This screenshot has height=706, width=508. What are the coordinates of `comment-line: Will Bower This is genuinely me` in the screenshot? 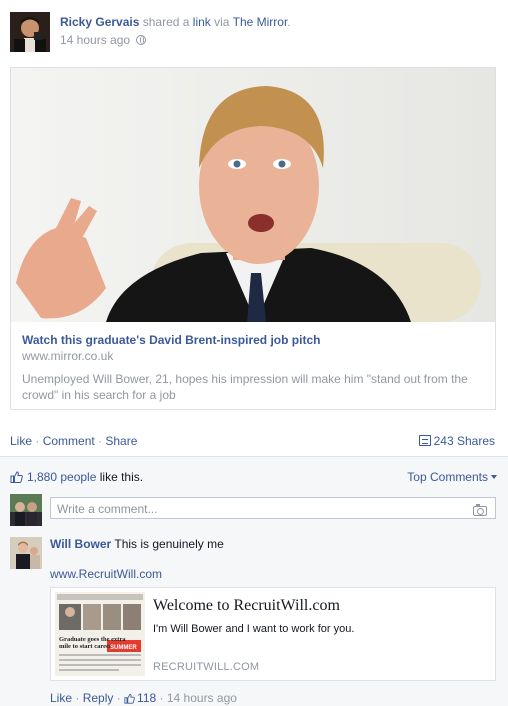 It's located at (273, 544).